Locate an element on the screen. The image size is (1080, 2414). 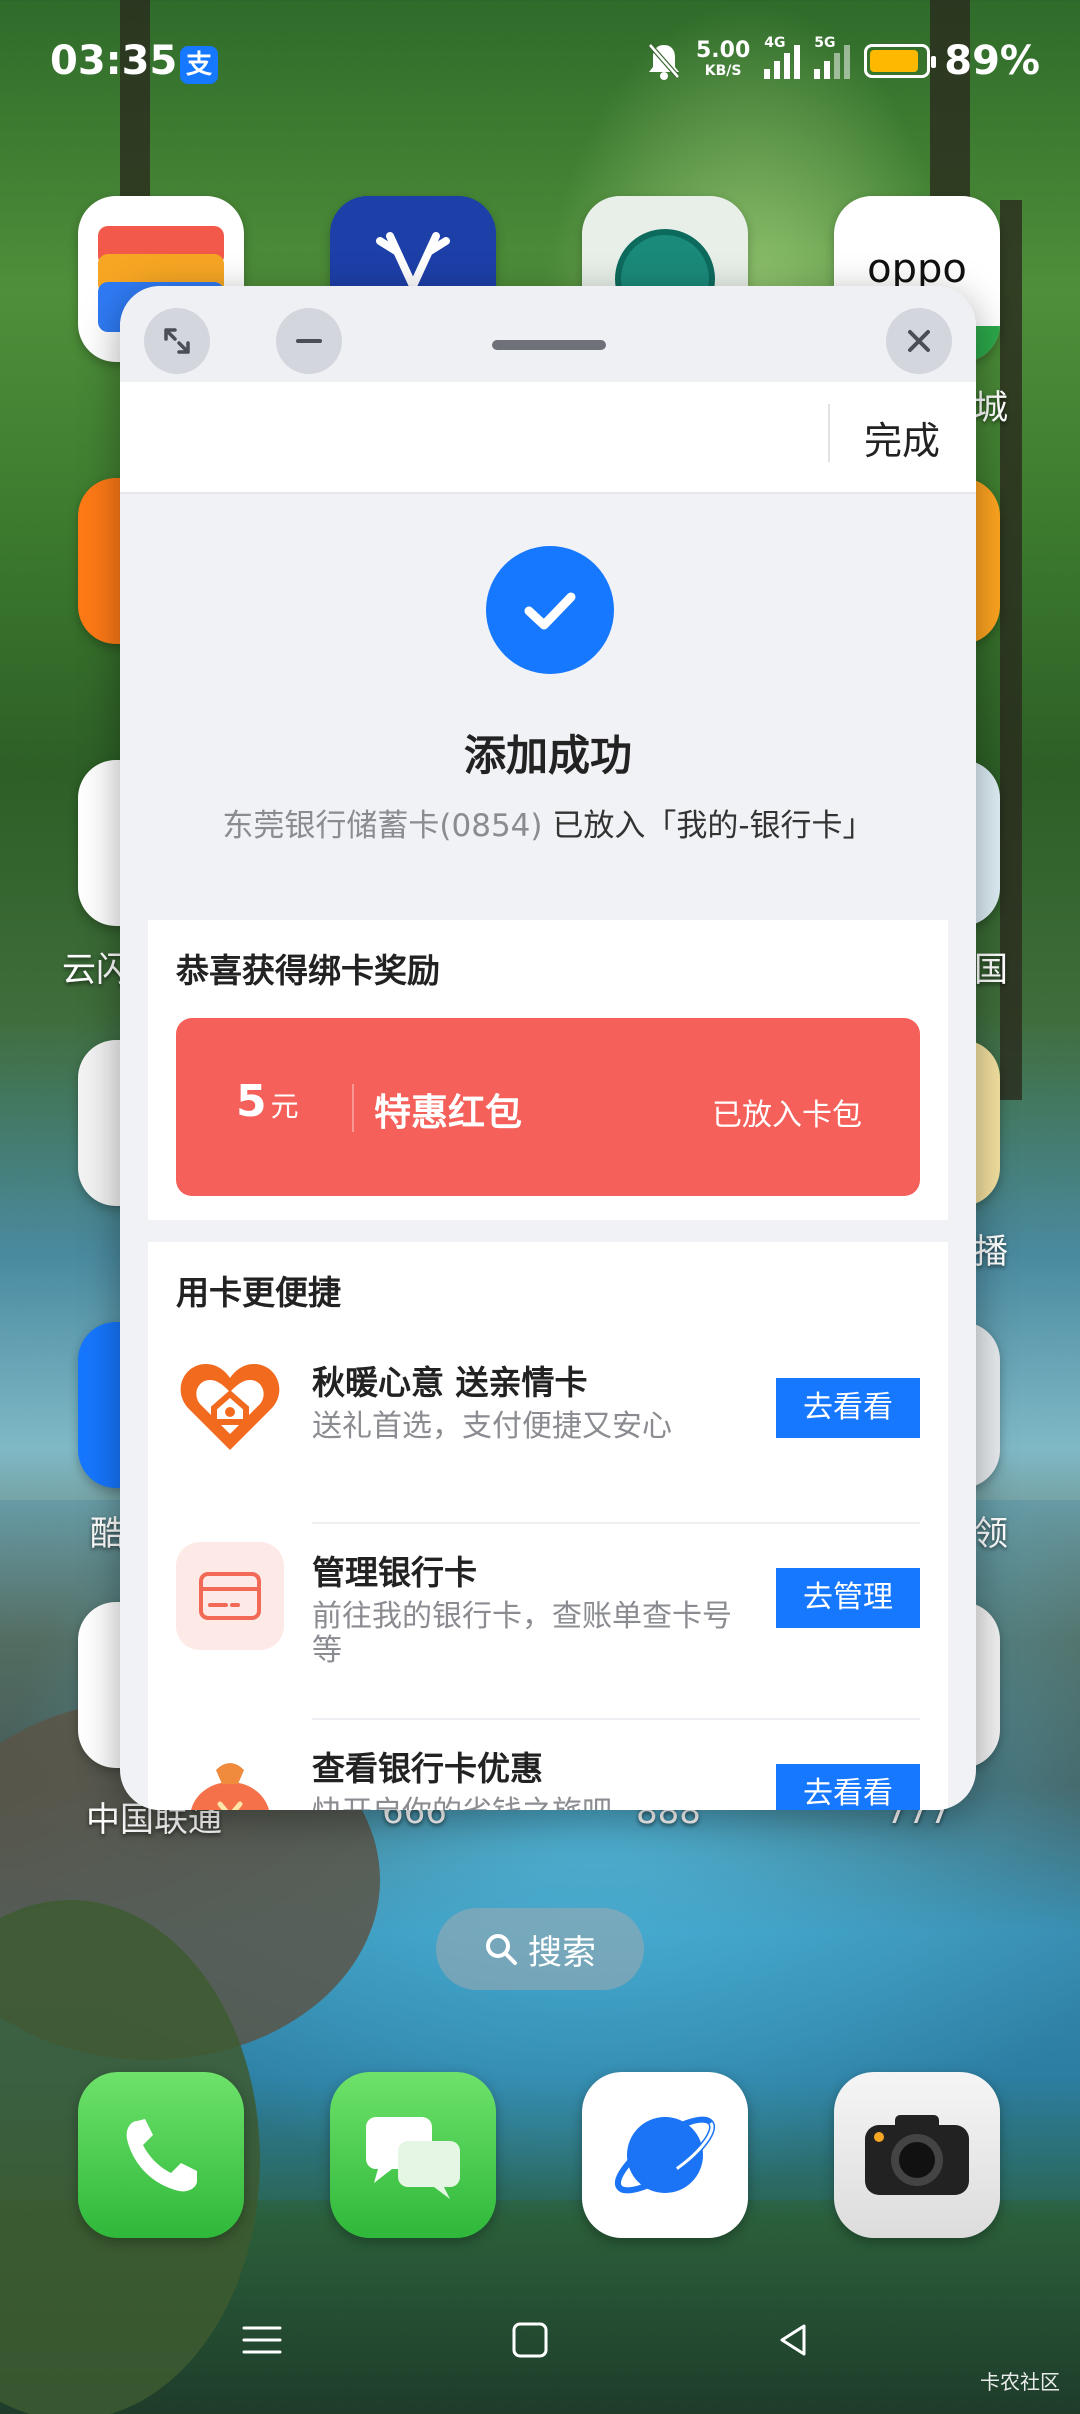
home-nav-button is located at coordinates (530, 2340).